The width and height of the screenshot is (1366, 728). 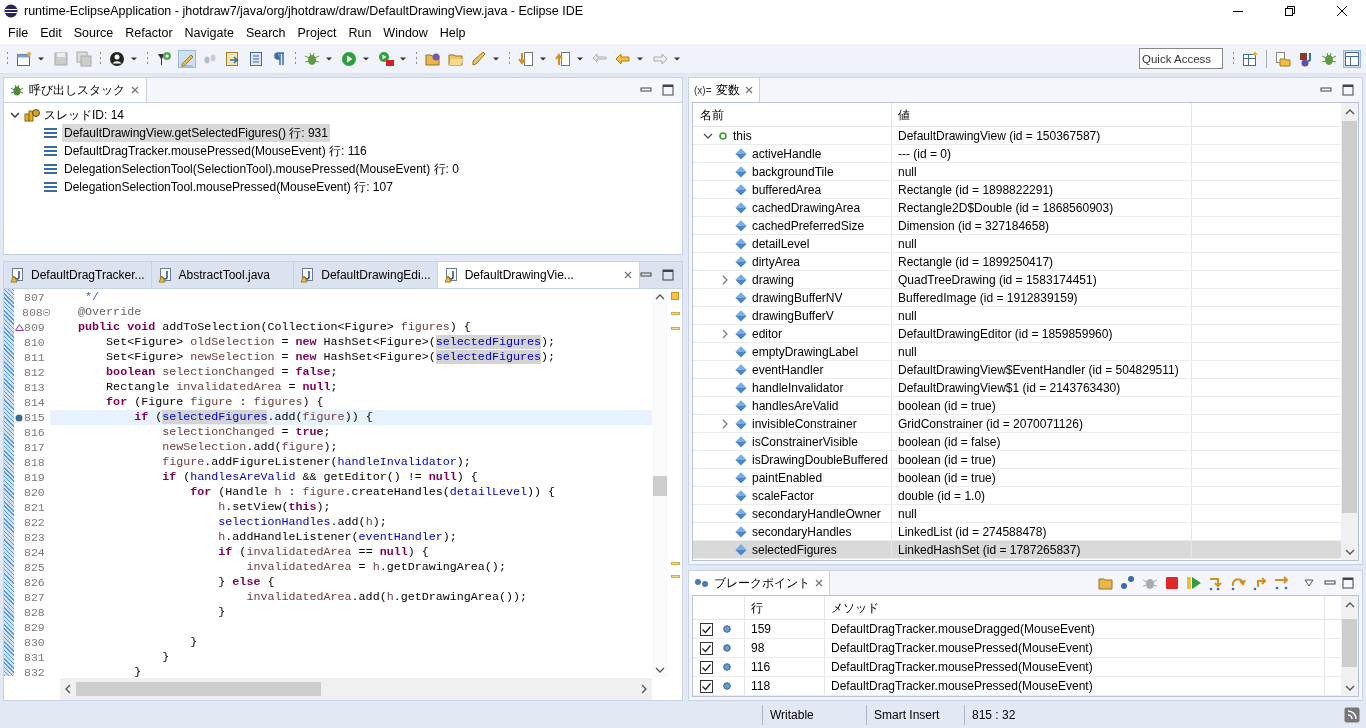 I want to click on files-icon, so click(x=1283, y=58).